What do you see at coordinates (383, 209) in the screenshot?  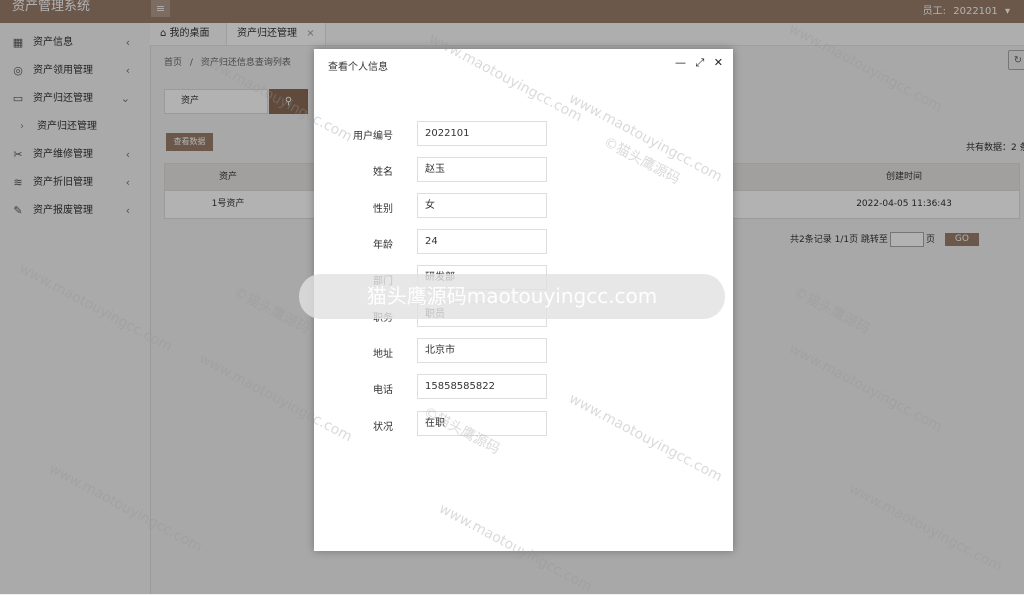 I see `label-gender: 性别` at bounding box center [383, 209].